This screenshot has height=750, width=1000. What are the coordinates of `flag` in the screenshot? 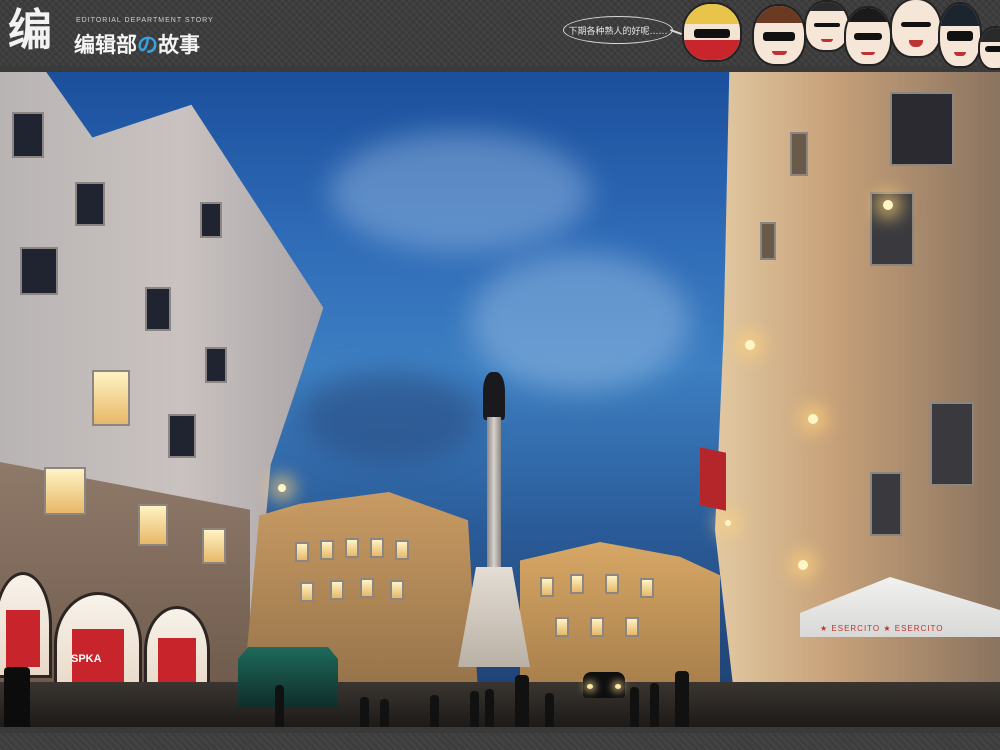 It's located at (713, 479).